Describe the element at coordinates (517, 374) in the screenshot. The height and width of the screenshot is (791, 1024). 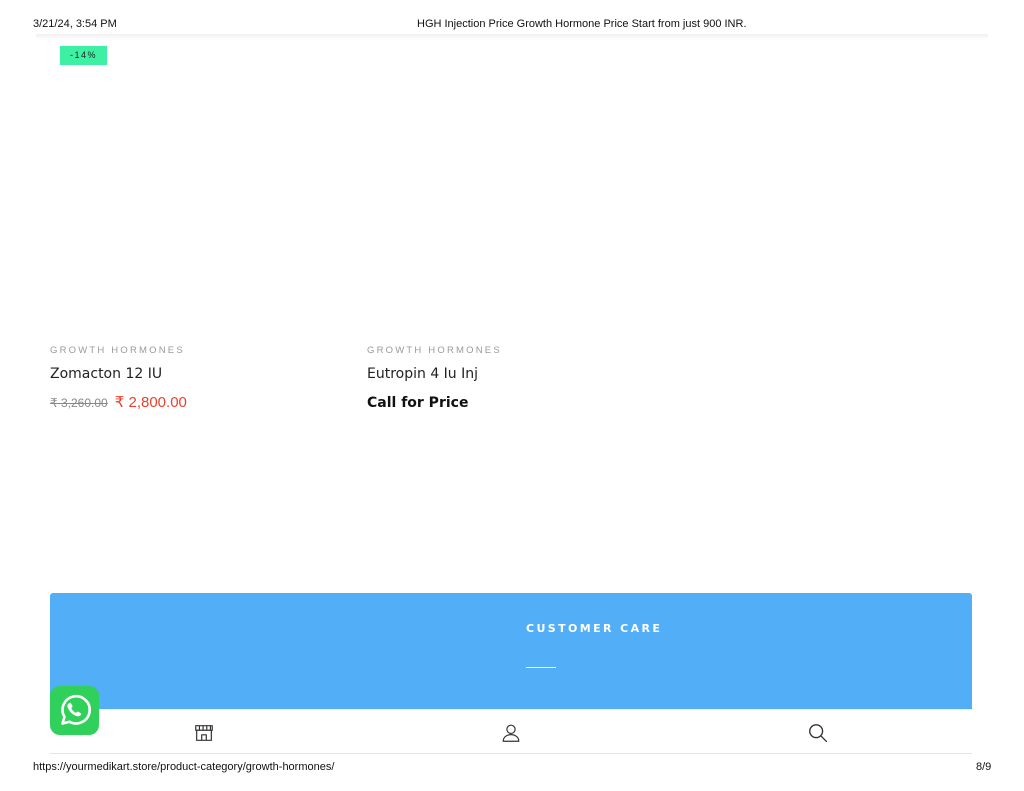
I see `product-title-link: Eutropin 4 Iu Inj` at that location.